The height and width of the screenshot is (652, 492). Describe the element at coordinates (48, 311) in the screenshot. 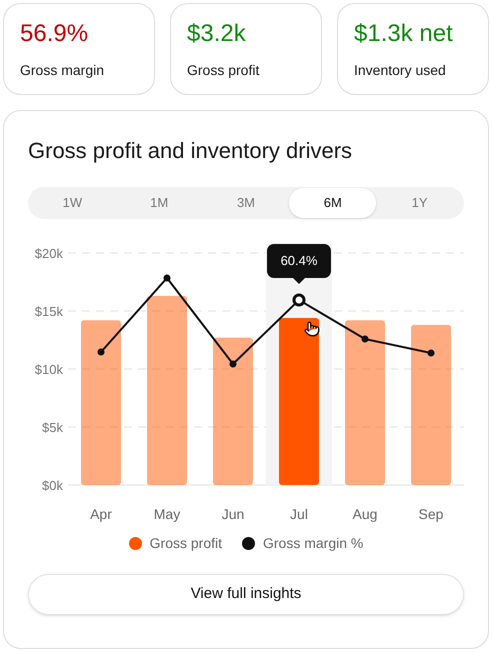

I see `y-tick-label: $15k` at that location.